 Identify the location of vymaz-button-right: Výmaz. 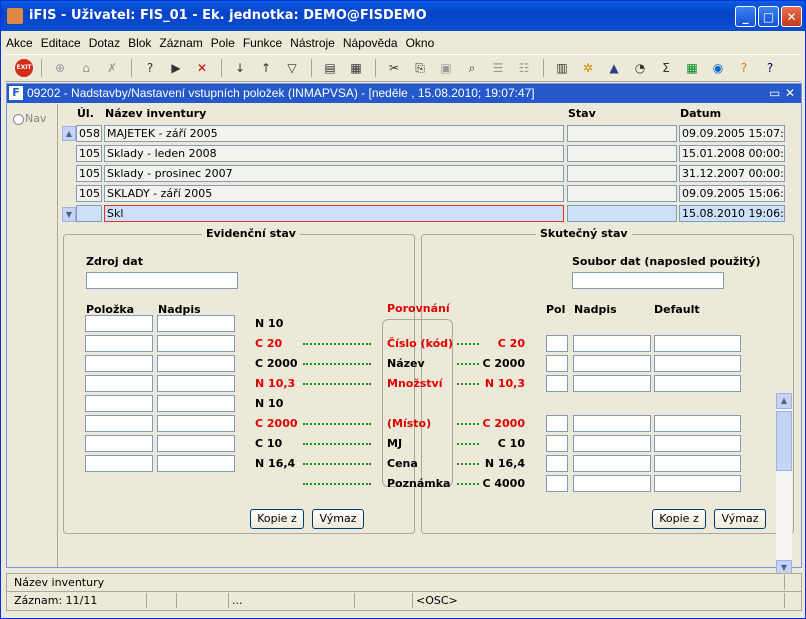
(740, 519).